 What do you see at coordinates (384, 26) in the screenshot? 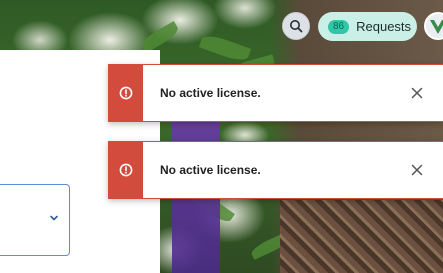
I see `requests-label: Requests` at bounding box center [384, 26].